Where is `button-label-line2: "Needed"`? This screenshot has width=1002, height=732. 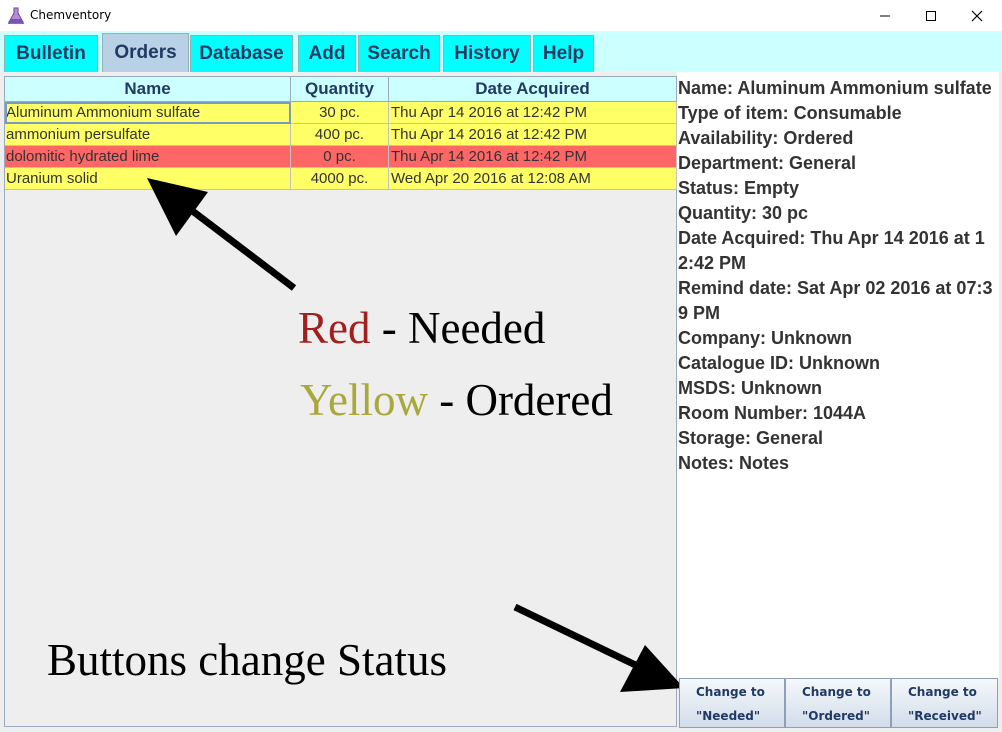 button-label-line2: "Needed" is located at coordinates (728, 716).